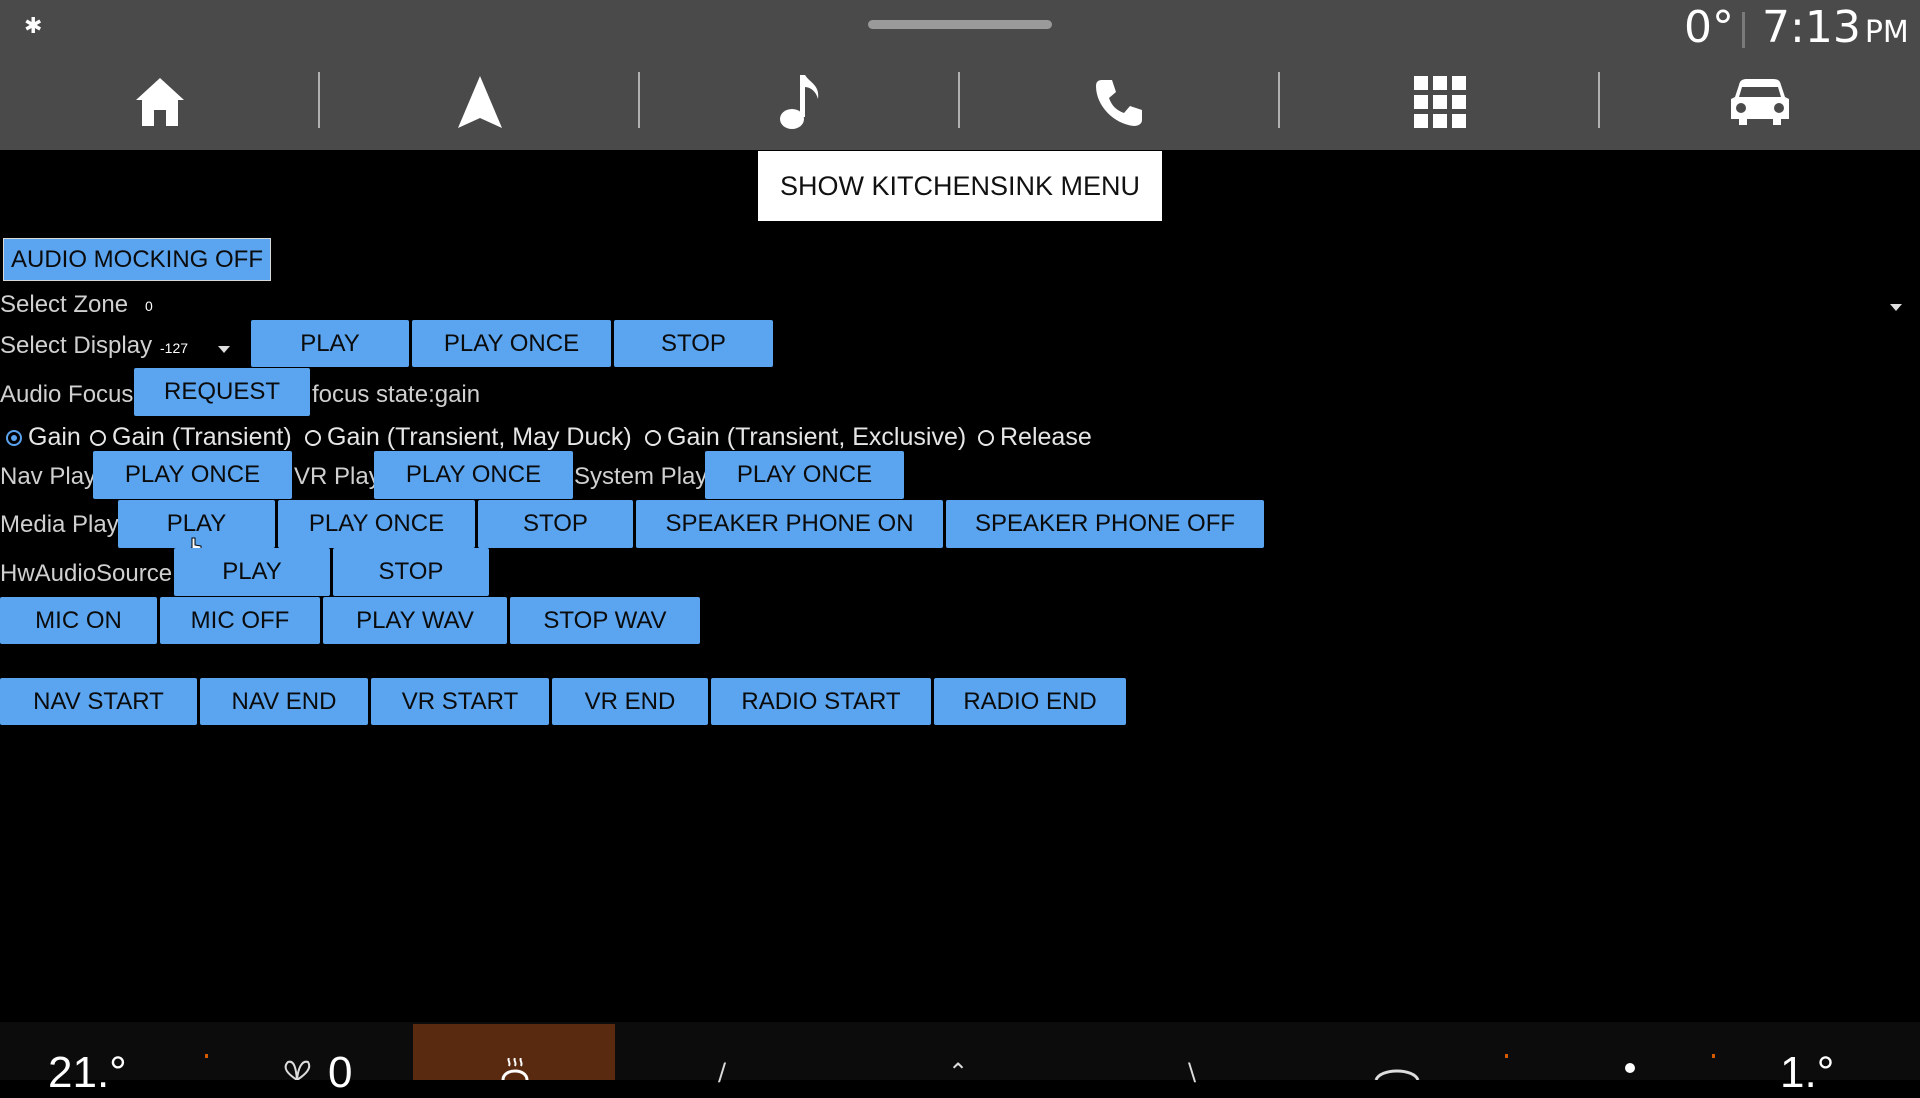 This screenshot has width=1920, height=1098. I want to click on airflow-icon: ⌃, so click(958, 1072).